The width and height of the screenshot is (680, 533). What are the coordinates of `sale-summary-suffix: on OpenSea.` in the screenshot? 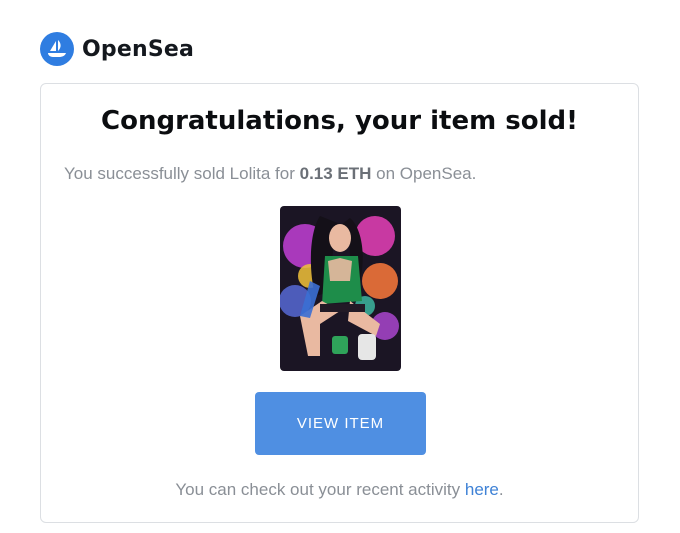 It's located at (424, 173).